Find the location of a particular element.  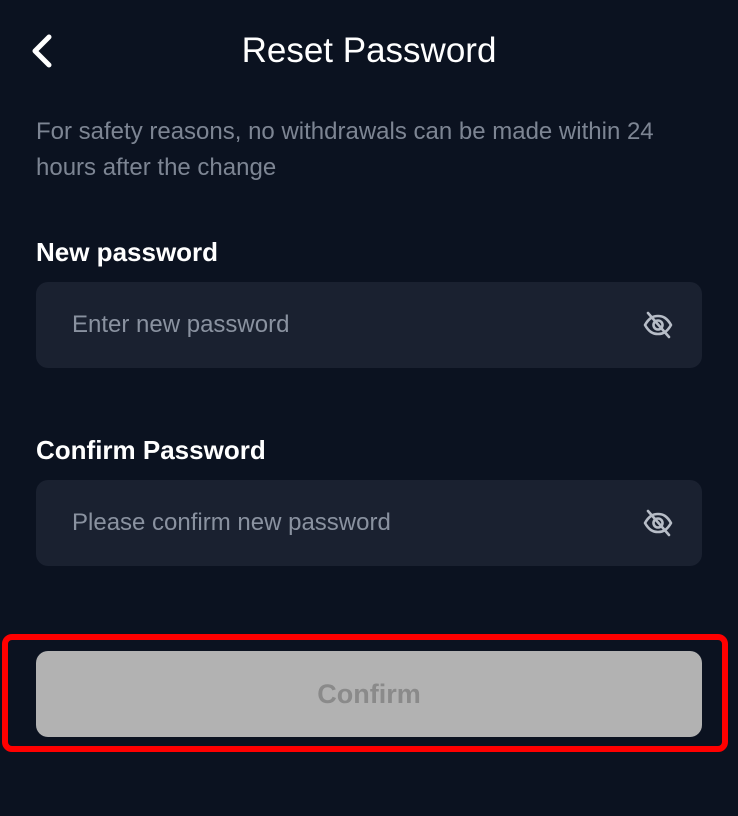

page-title: Reset Password is located at coordinates (369, 50).